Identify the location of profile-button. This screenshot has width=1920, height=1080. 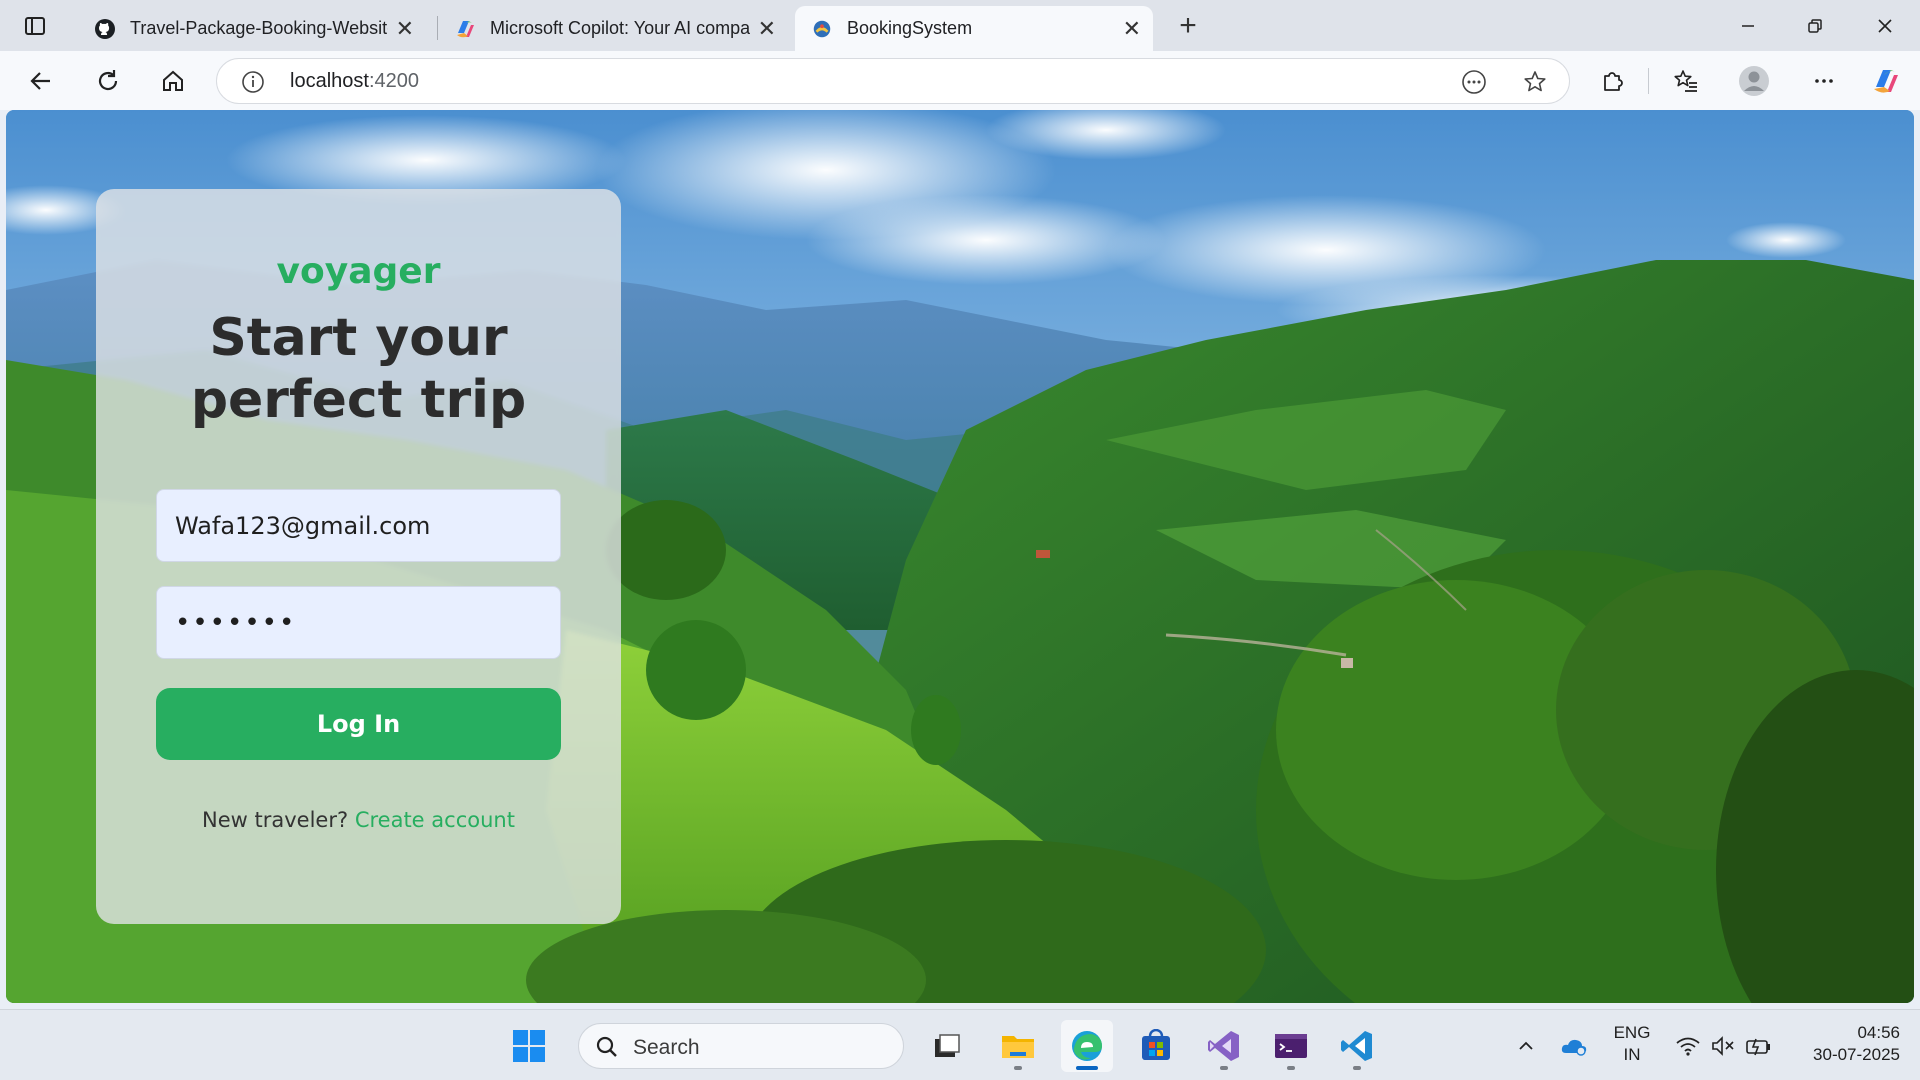
(1754, 81).